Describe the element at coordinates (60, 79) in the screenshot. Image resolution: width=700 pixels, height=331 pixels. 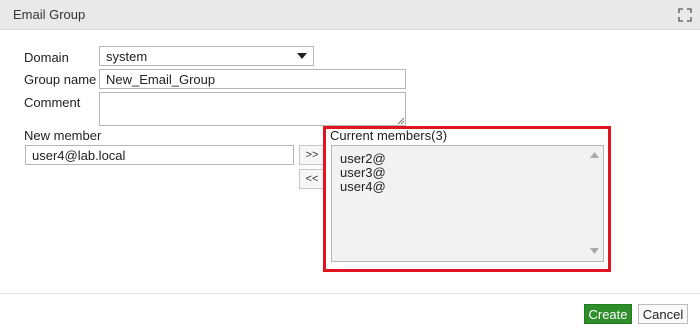
I see `group-name-label: Group name` at that location.